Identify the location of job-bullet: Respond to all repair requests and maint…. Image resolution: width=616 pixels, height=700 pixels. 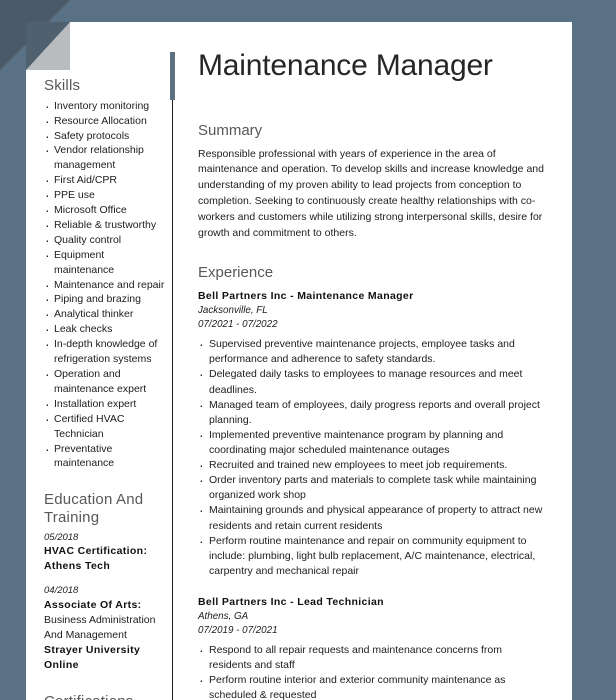
(372, 657).